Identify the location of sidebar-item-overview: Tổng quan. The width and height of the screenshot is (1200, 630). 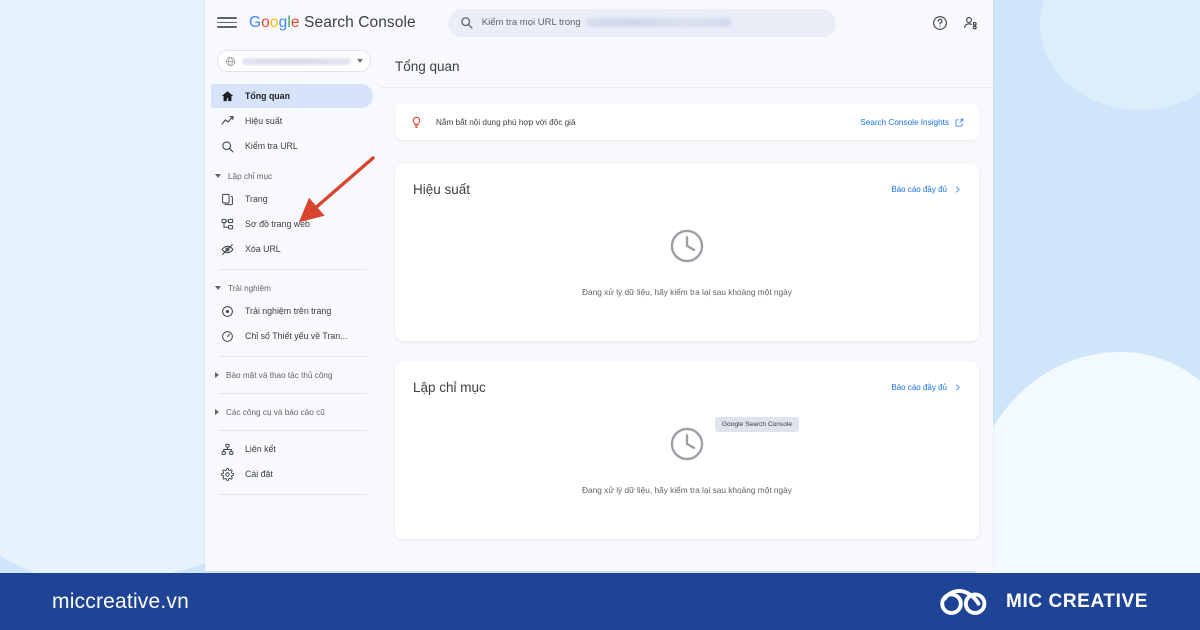
(292, 96).